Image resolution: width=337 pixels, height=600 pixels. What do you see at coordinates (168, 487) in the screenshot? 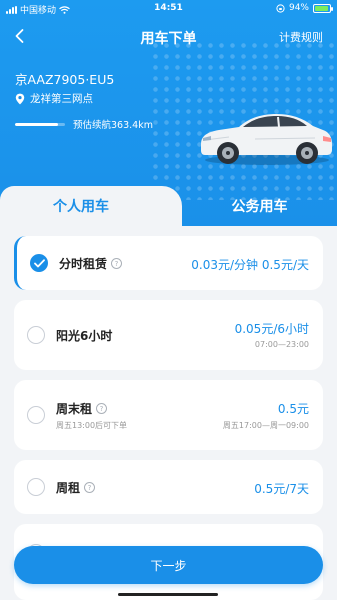
I see `plan-card-weekly: 周租 ? 0.5元/7天` at bounding box center [168, 487].